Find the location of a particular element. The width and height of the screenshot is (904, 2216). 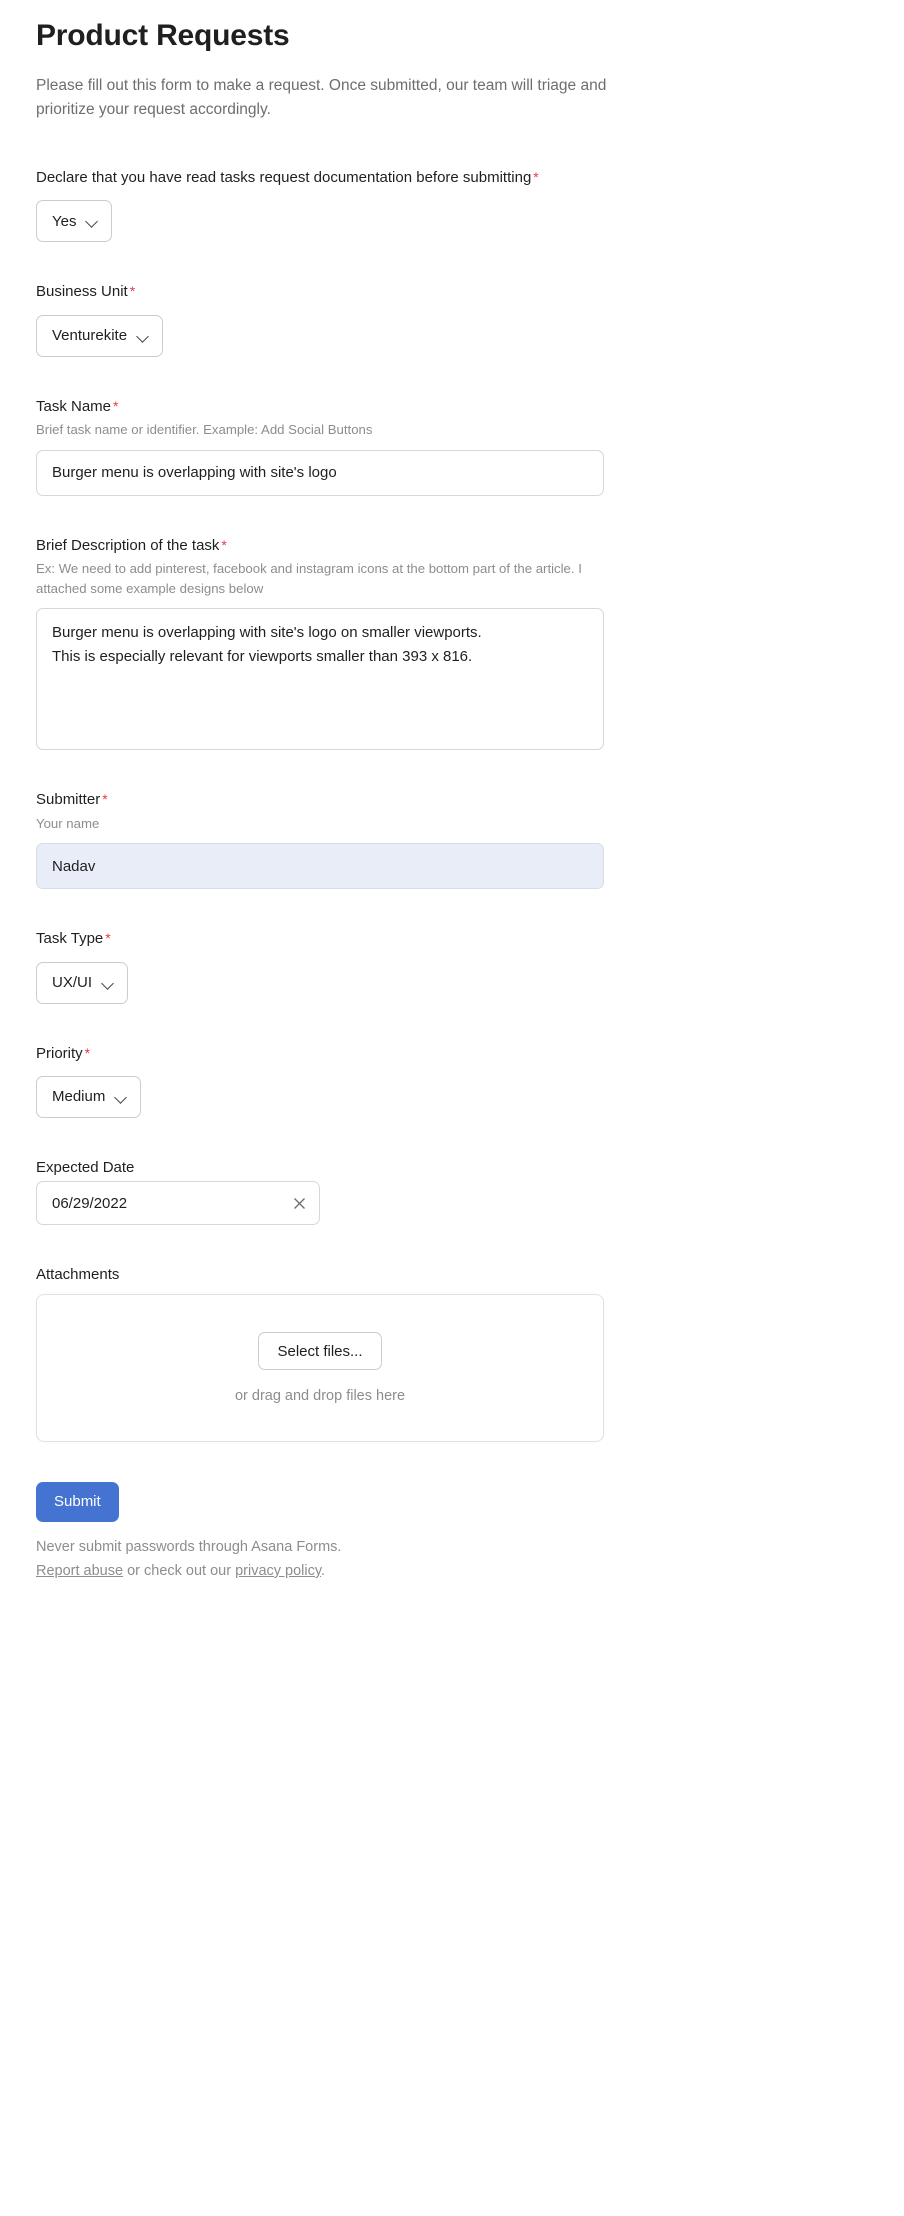

task-type-dropdown-value: UX/UI is located at coordinates (72, 983).